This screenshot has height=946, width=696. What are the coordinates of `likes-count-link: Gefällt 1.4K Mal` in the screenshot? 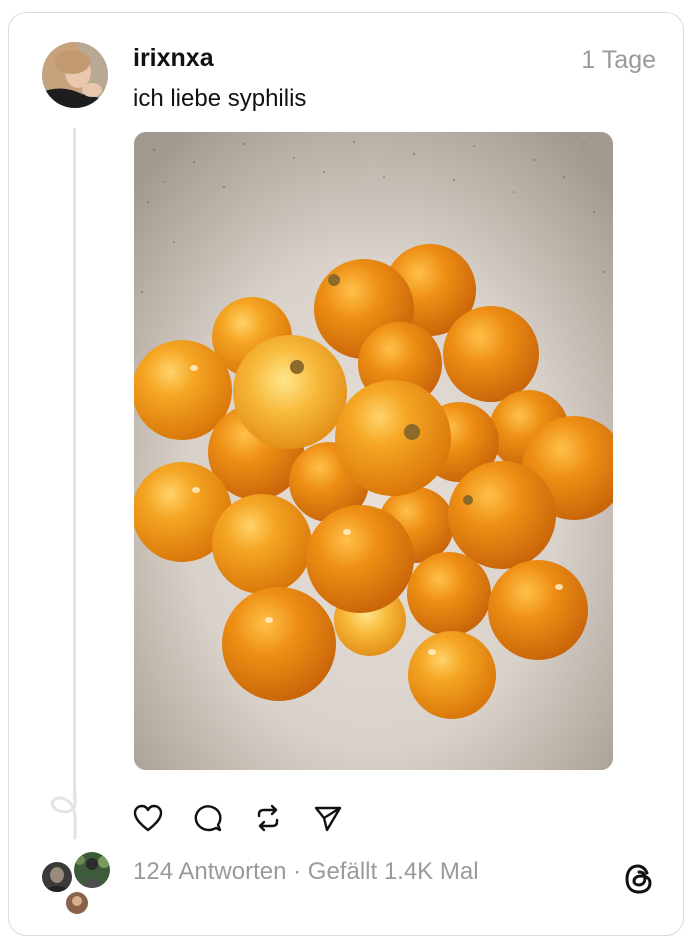 It's located at (393, 871).